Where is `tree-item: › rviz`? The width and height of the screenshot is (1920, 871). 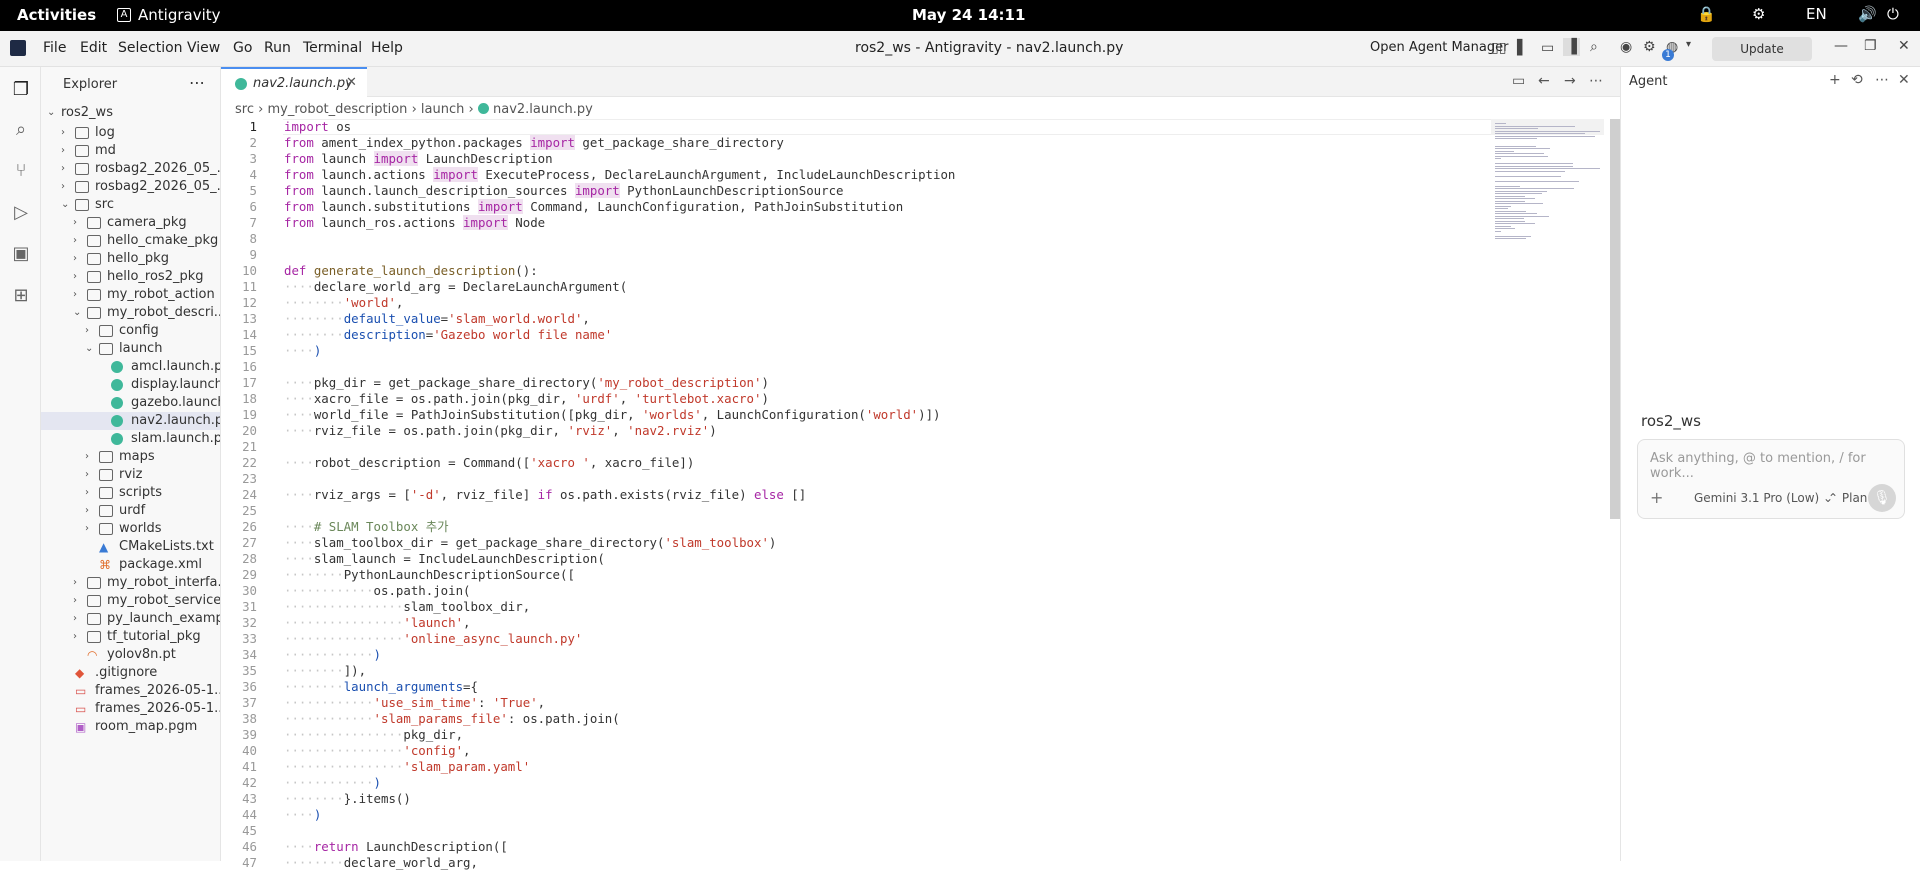
tree-item: › rviz is located at coordinates (130, 475).